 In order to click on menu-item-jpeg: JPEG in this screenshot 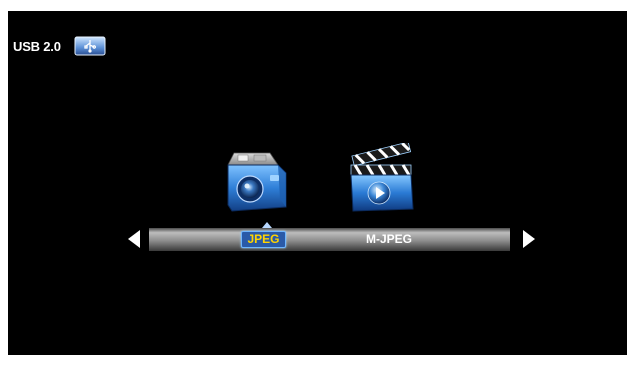, I will do `click(263, 239)`.